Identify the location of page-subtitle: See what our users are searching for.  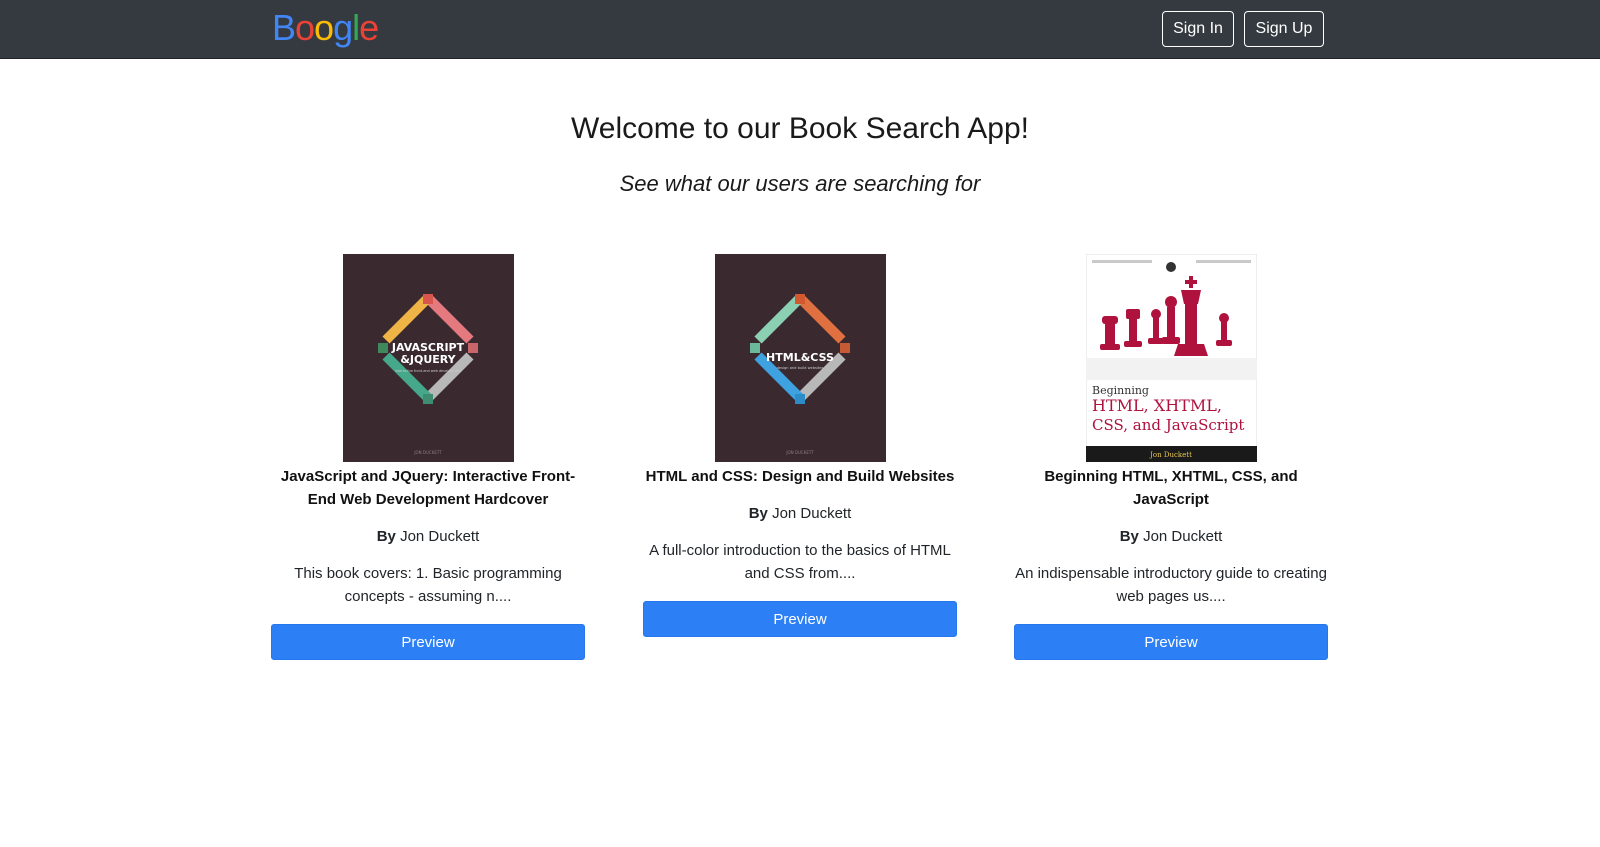
(800, 183).